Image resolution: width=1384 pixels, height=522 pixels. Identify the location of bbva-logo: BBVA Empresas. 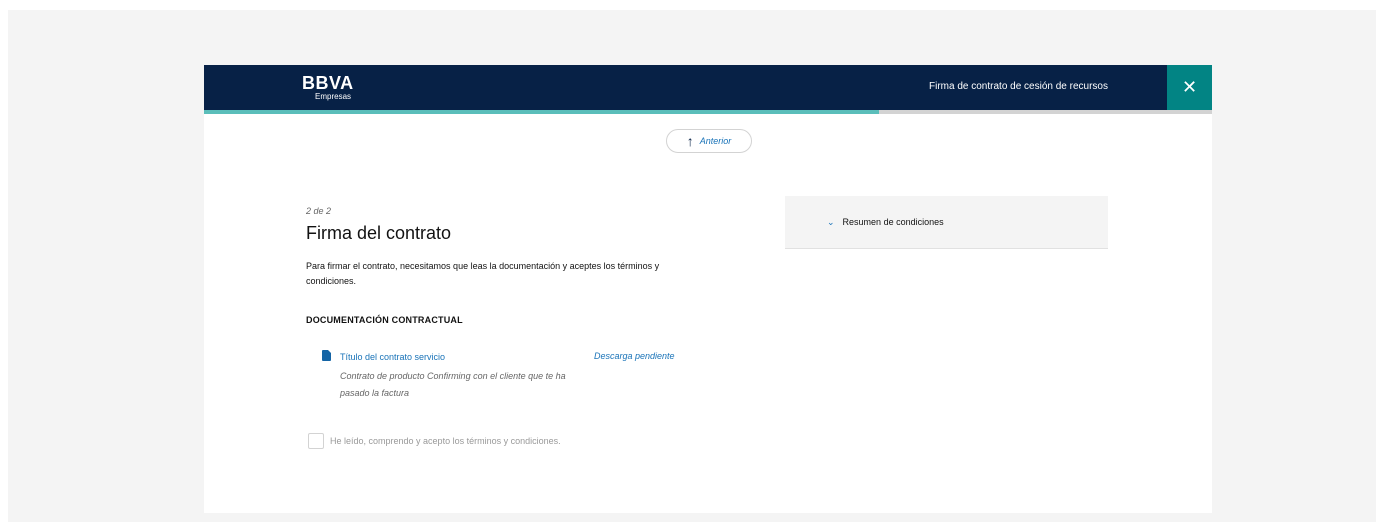
(328, 88).